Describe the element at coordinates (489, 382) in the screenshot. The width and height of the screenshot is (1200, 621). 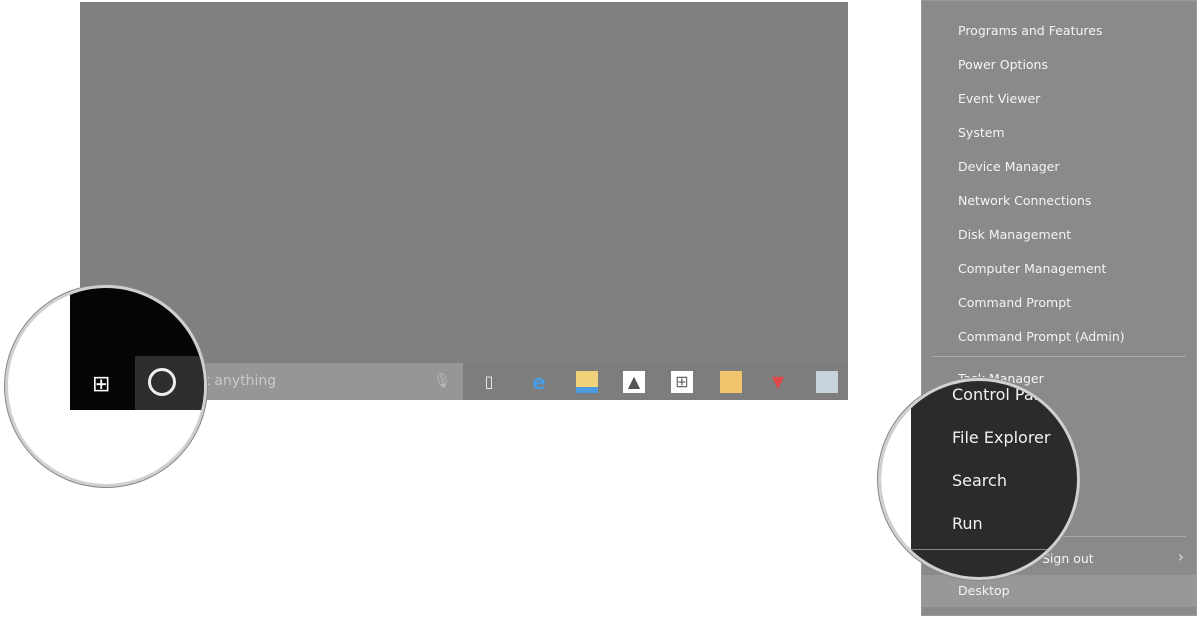
I see `task-view-icon: ▯` at that location.